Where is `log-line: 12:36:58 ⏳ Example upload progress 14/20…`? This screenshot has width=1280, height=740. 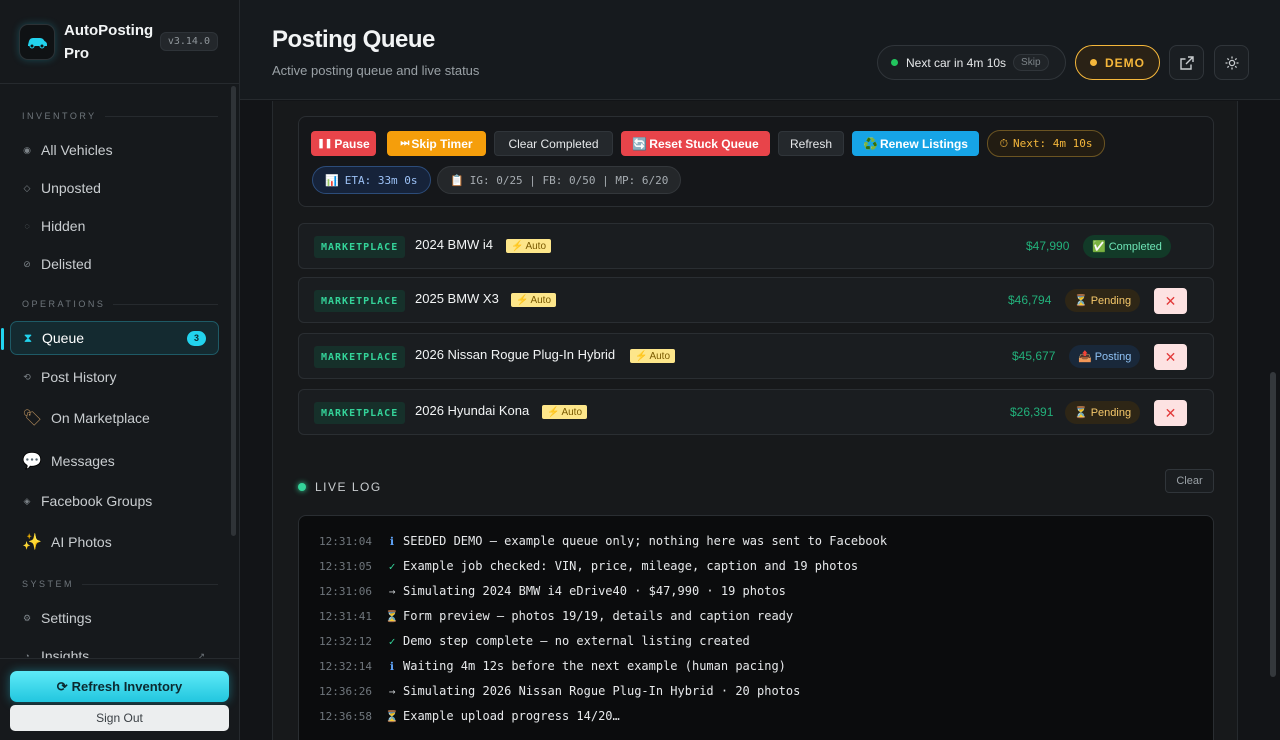
log-line: 12:36:58 ⏳ Example upload progress 14/20… is located at coordinates (469, 716).